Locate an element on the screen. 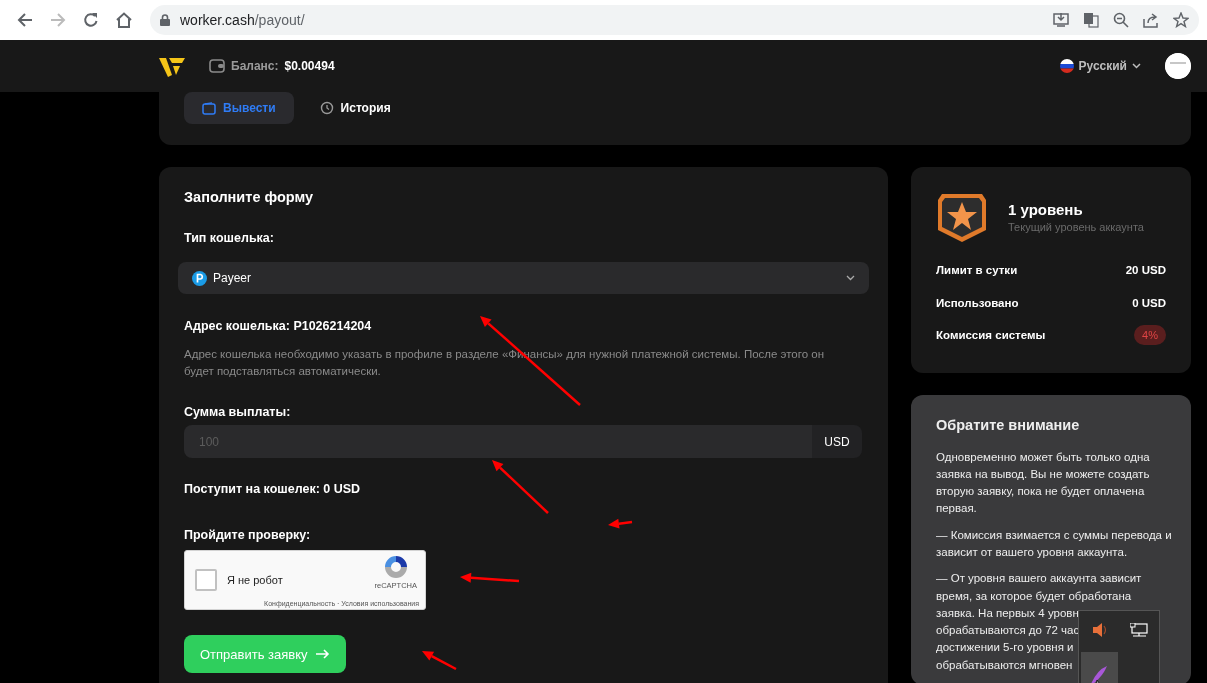 This screenshot has width=1207, height=683. recaptcha-icon is located at coordinates (395, 567).